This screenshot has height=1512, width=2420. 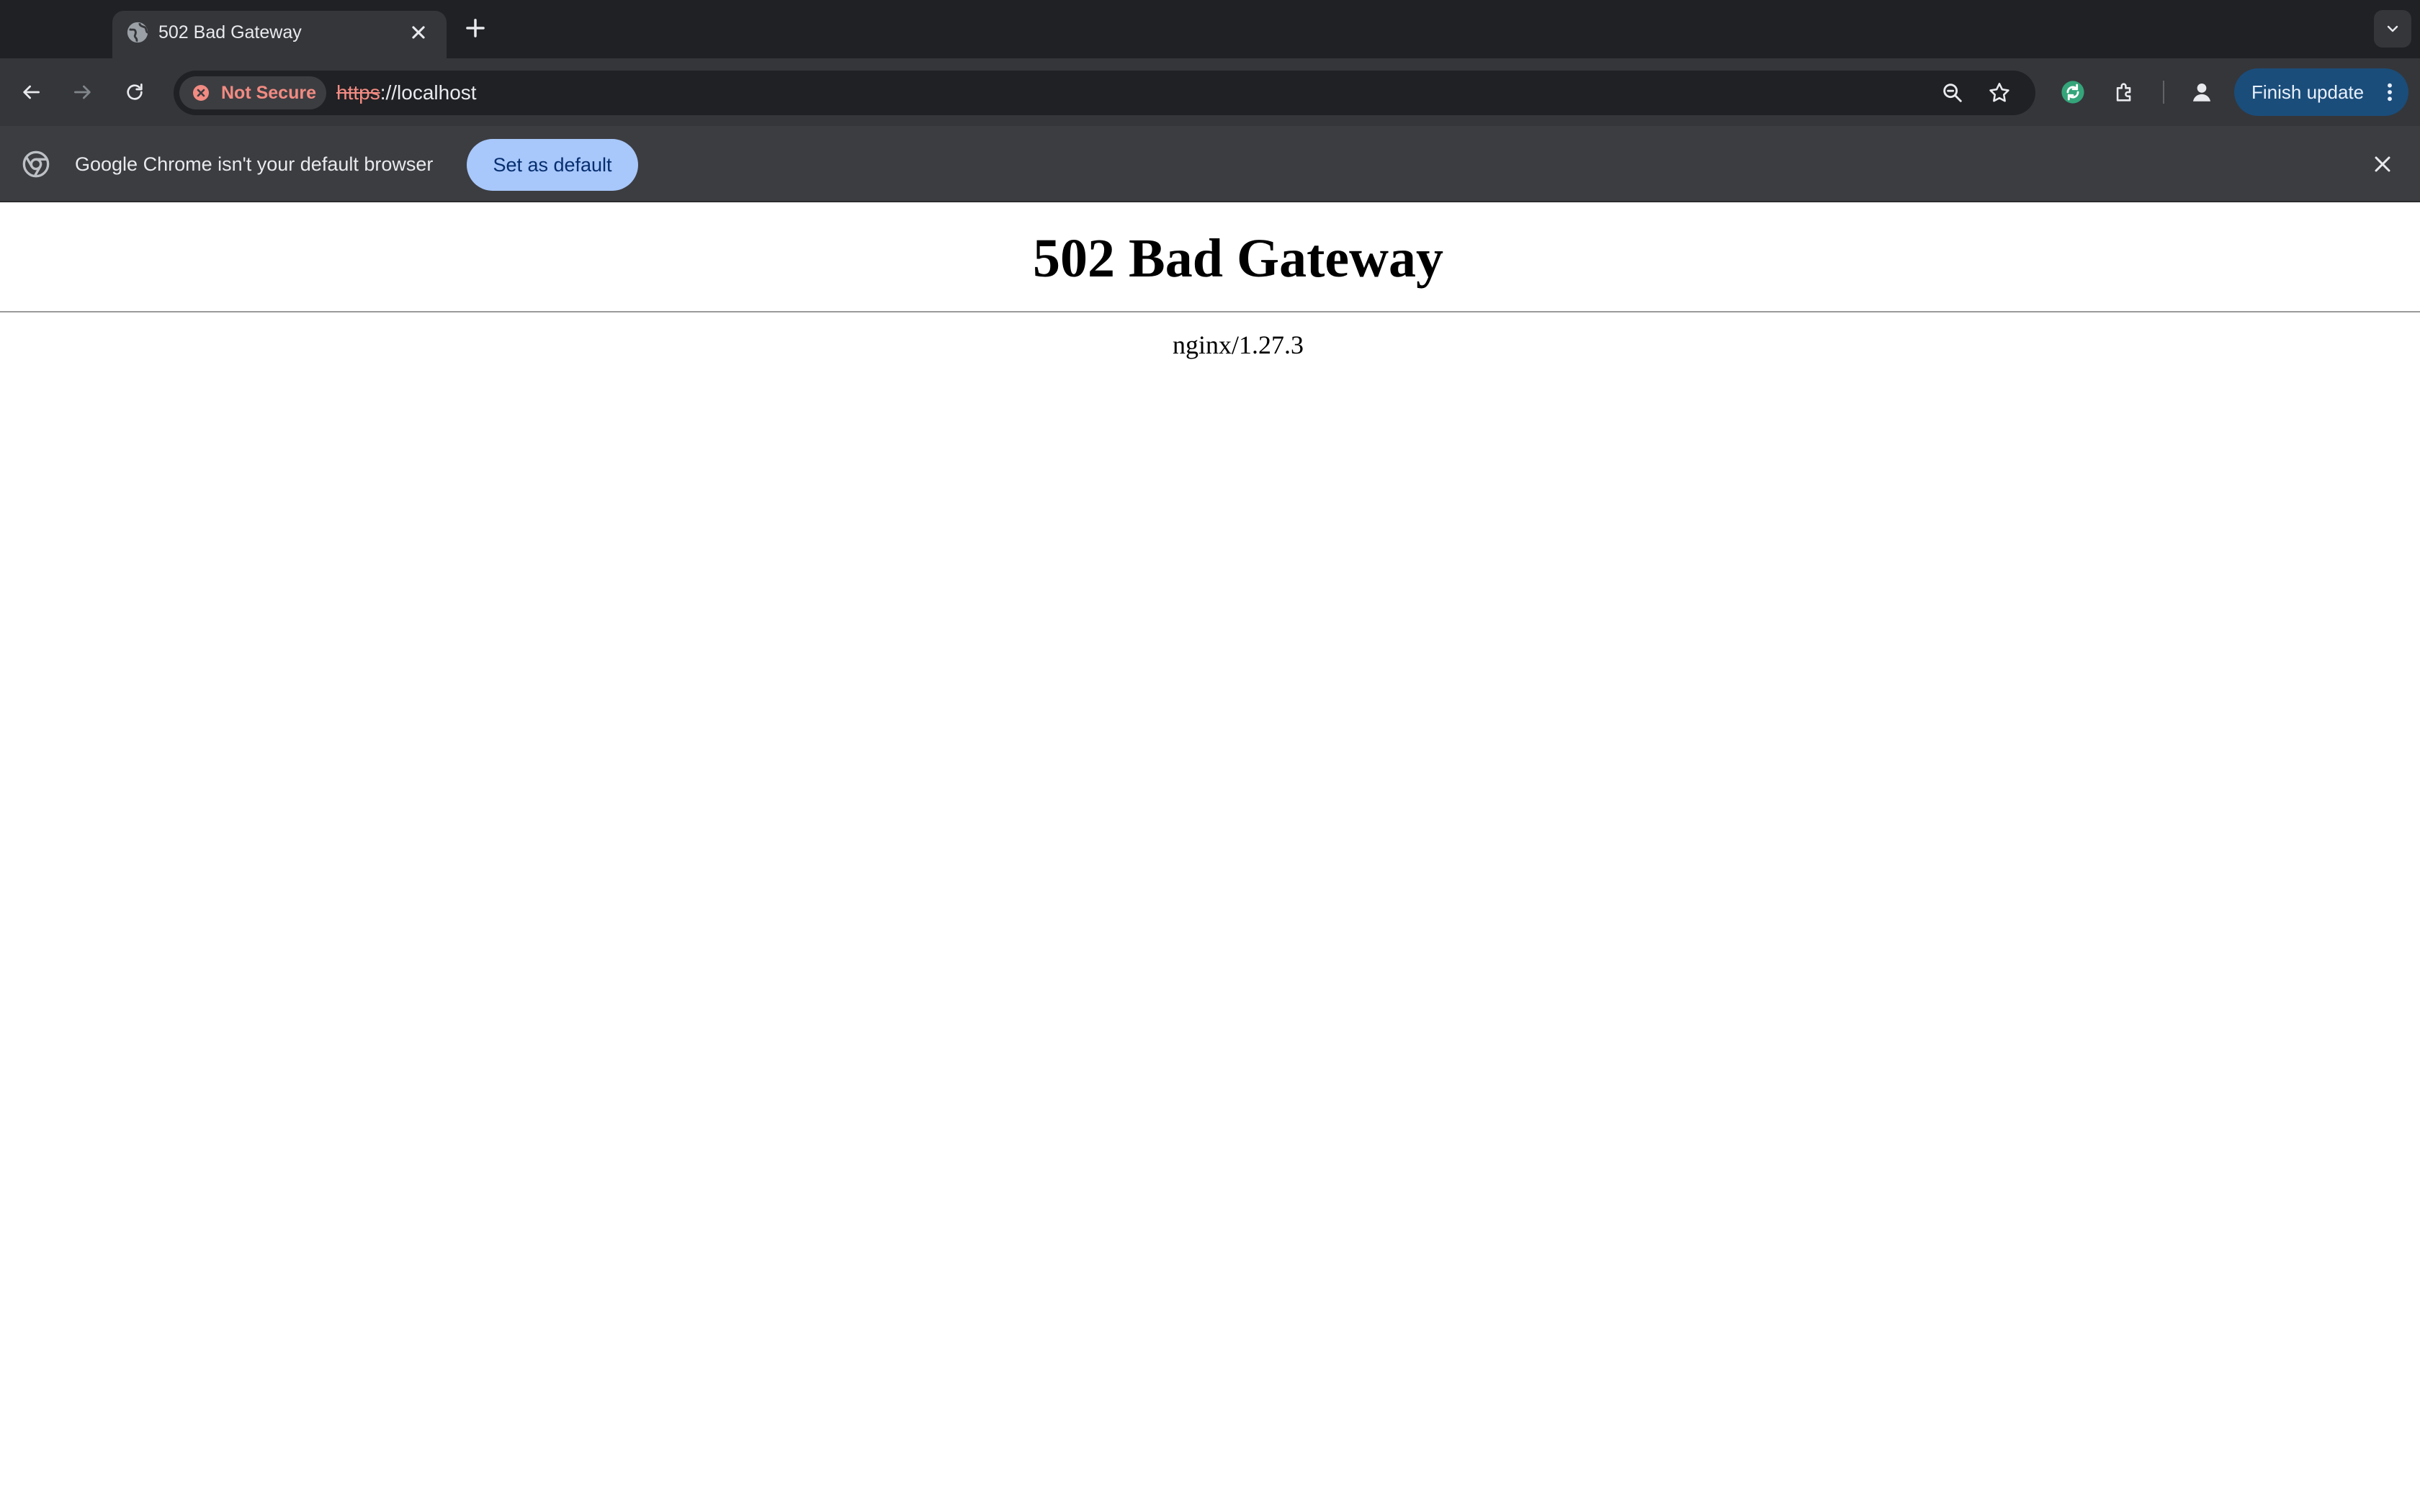 What do you see at coordinates (358, 92) in the screenshot?
I see `url-scheme: https` at bounding box center [358, 92].